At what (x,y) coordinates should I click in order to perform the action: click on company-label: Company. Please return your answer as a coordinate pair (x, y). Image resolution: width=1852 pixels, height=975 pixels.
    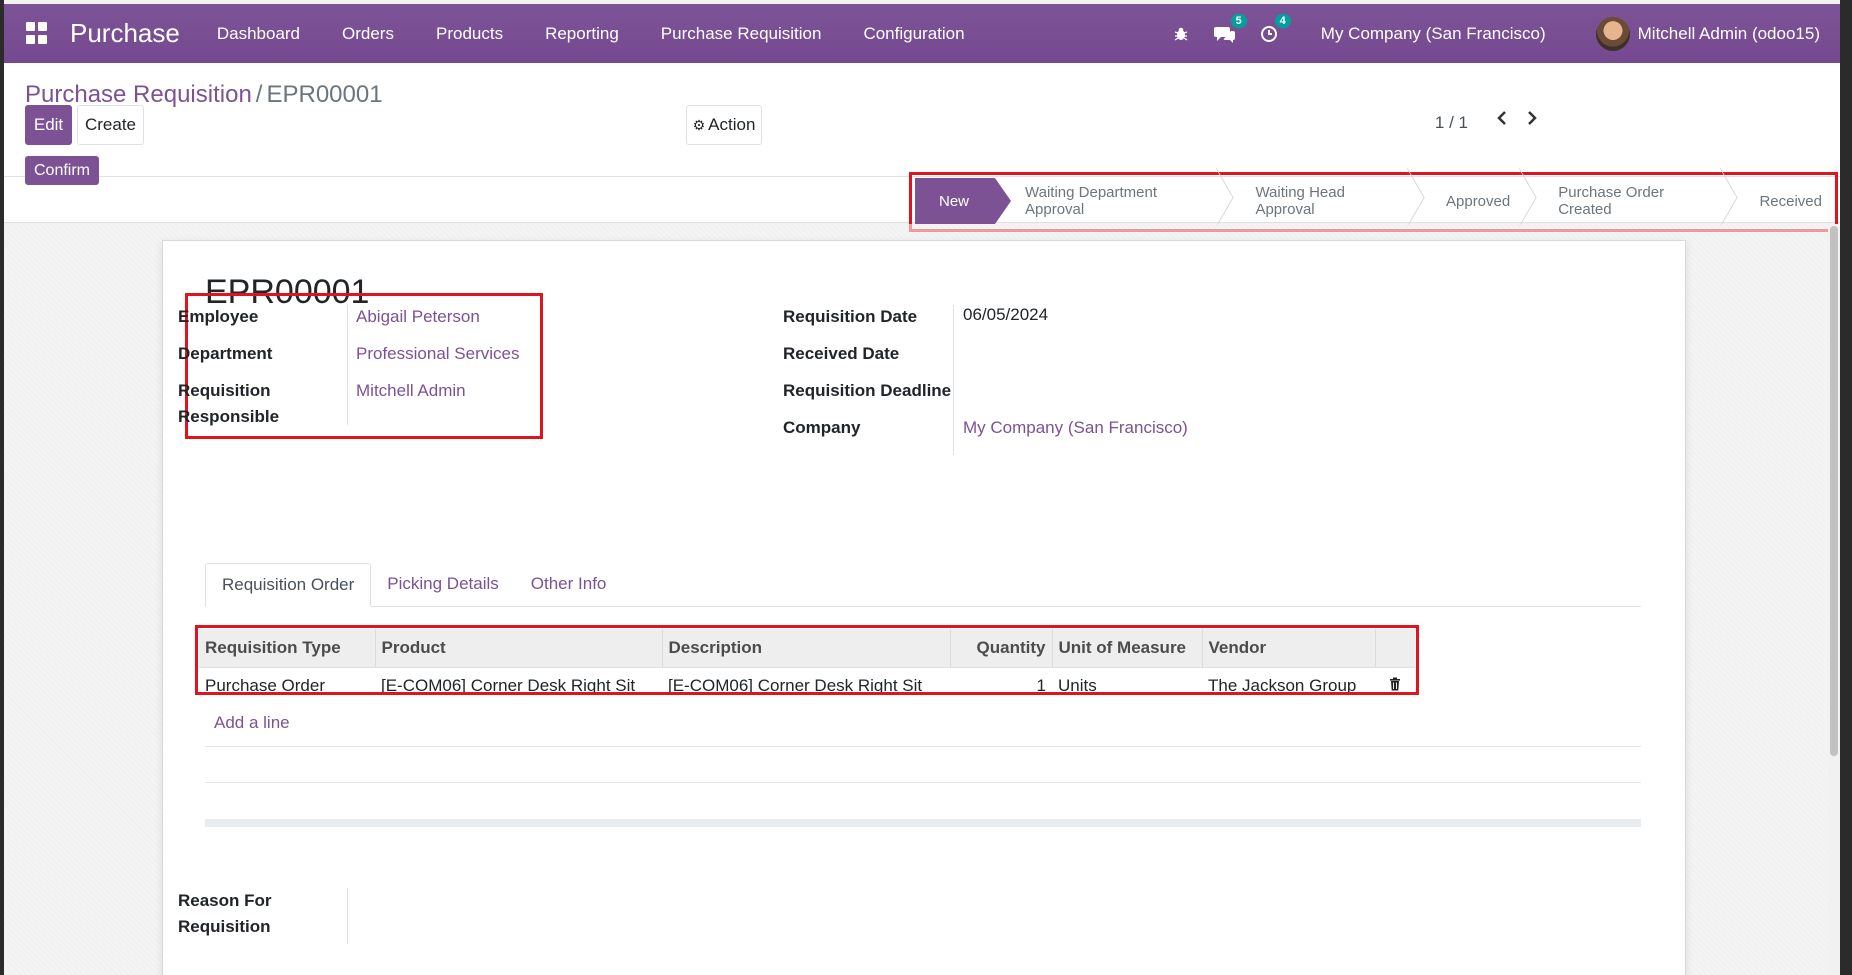
    Looking at the image, I should click on (822, 427).